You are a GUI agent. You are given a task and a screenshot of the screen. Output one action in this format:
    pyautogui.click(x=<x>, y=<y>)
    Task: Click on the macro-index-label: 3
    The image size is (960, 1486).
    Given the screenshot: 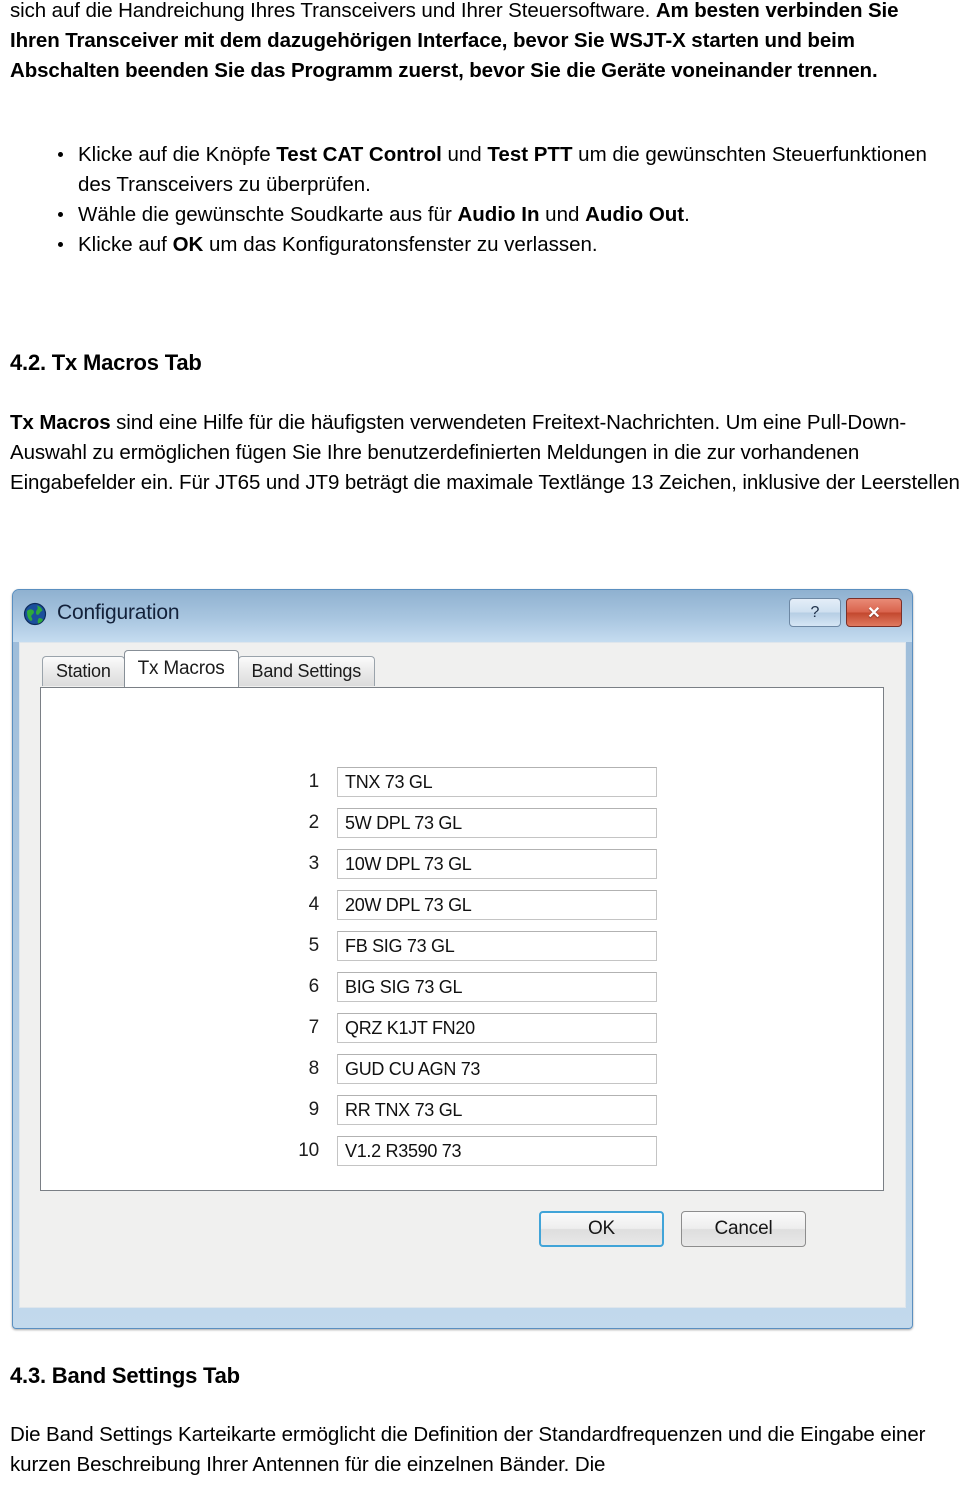 What is the action you would take?
    pyautogui.click(x=314, y=863)
    